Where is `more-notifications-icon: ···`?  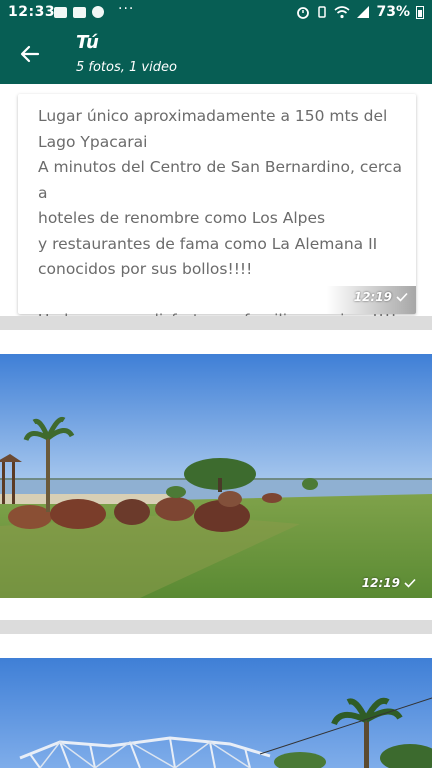 more-notifications-icon: ··· is located at coordinates (126, 9).